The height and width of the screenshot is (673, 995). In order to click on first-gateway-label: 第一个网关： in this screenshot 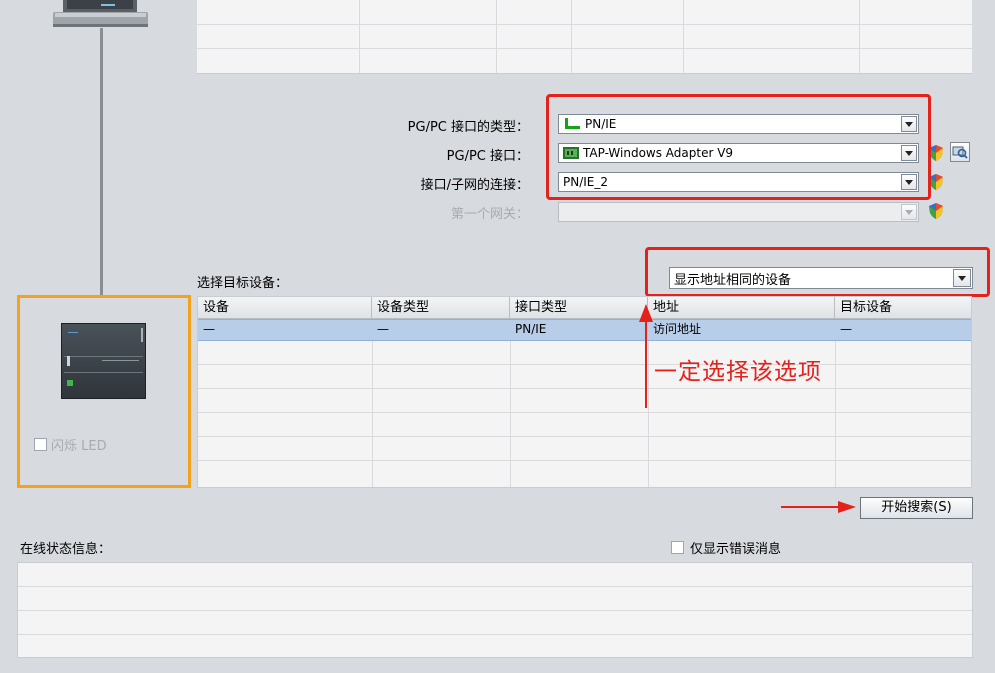, I will do `click(489, 214)`.